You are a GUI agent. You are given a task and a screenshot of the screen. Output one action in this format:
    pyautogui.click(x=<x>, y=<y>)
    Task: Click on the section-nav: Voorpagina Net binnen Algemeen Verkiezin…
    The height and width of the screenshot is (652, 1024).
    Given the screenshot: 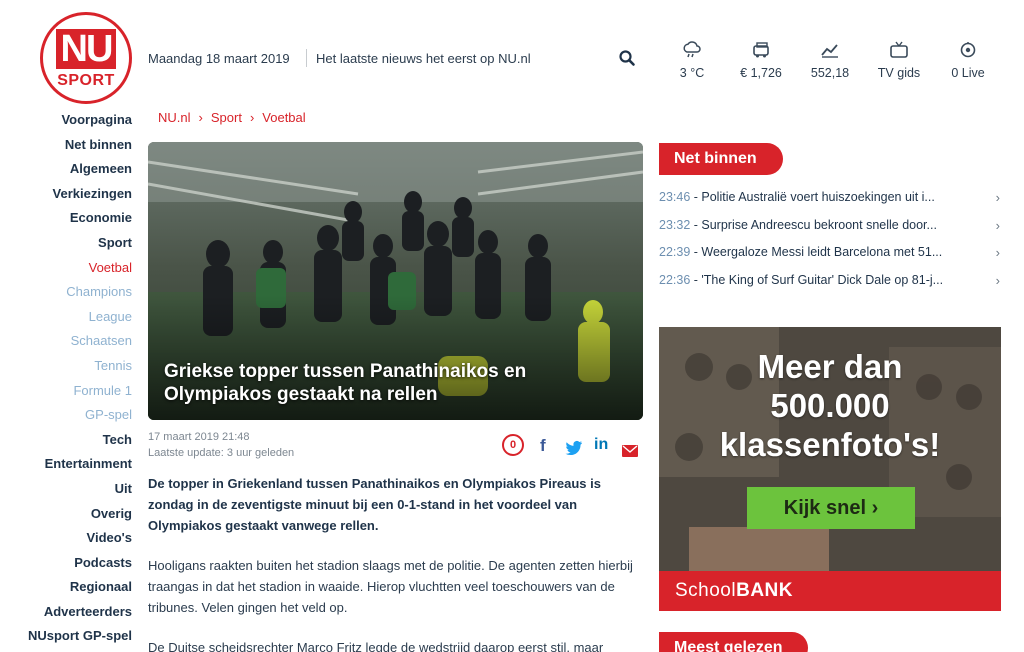 What is the action you would take?
    pyautogui.click(x=66, y=378)
    